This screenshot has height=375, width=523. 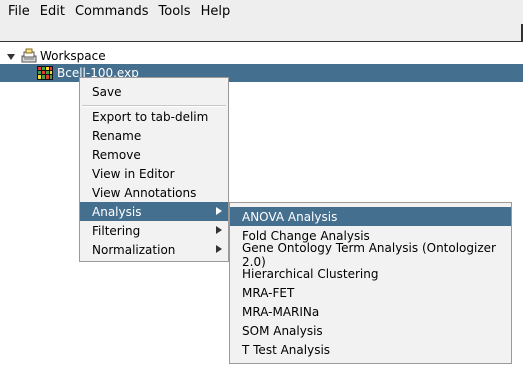 What do you see at coordinates (261, 33) in the screenshot?
I see `toolbar-strip` at bounding box center [261, 33].